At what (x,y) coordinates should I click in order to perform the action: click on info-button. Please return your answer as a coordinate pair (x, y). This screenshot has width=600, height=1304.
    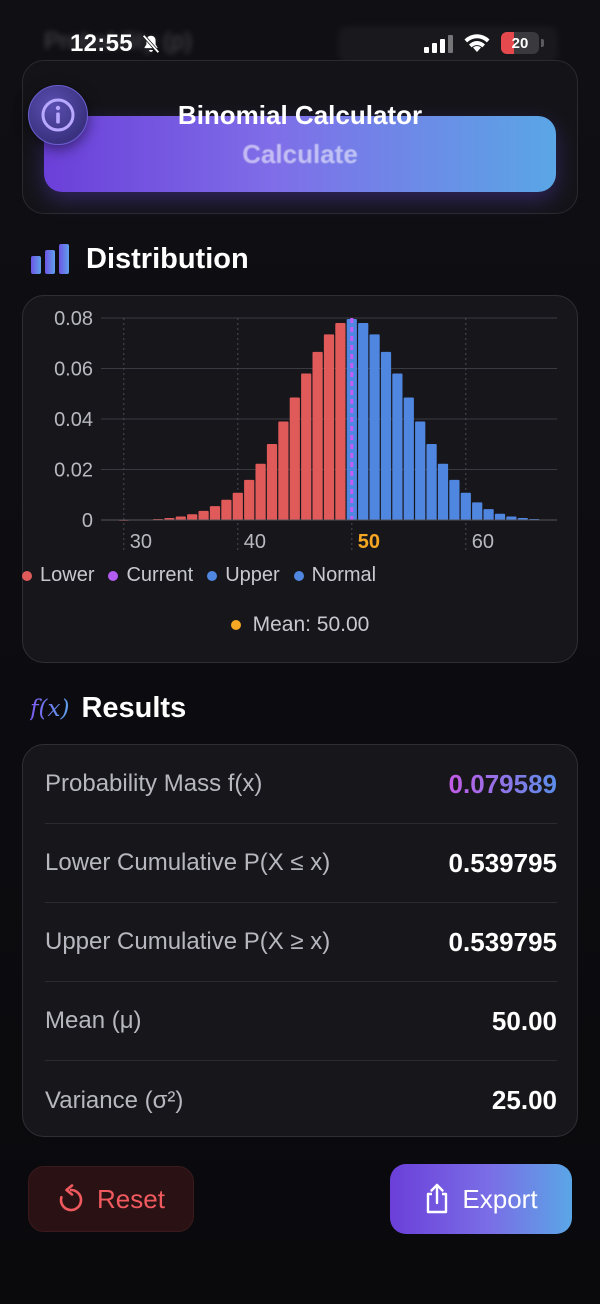
    Looking at the image, I should click on (58, 115).